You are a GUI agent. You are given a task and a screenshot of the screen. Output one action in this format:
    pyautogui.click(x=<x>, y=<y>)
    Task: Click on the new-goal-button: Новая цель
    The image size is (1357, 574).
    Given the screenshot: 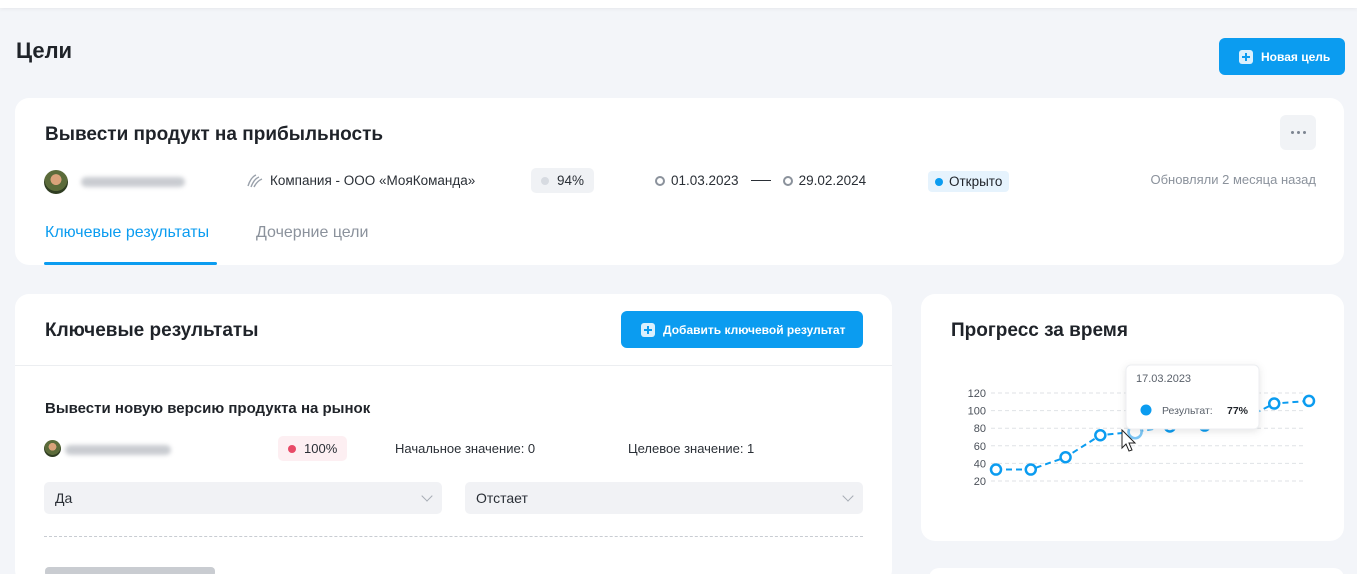 What is the action you would take?
    pyautogui.click(x=1282, y=56)
    